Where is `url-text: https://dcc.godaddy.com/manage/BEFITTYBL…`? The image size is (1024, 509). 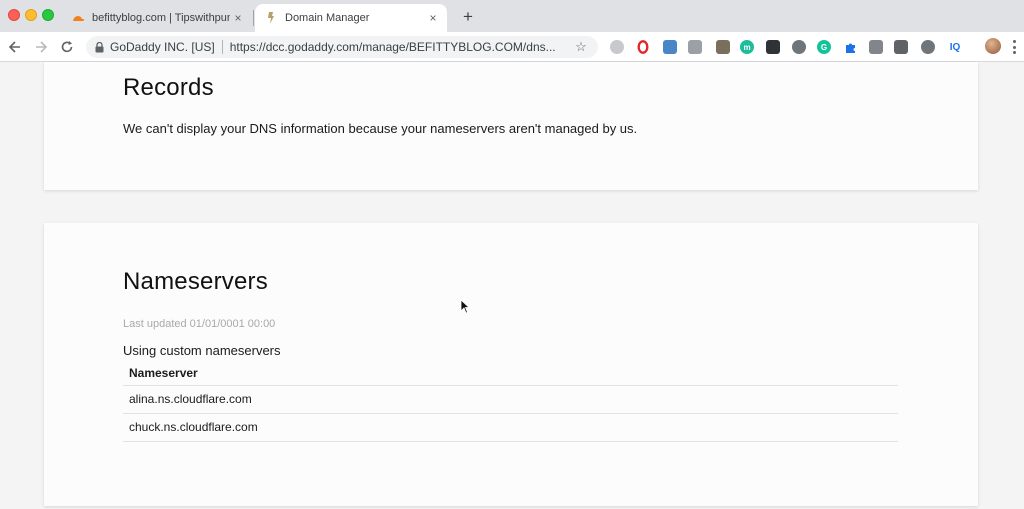 url-text: https://dcc.godaddy.com/manage/BEFITTYBL… is located at coordinates (401, 47).